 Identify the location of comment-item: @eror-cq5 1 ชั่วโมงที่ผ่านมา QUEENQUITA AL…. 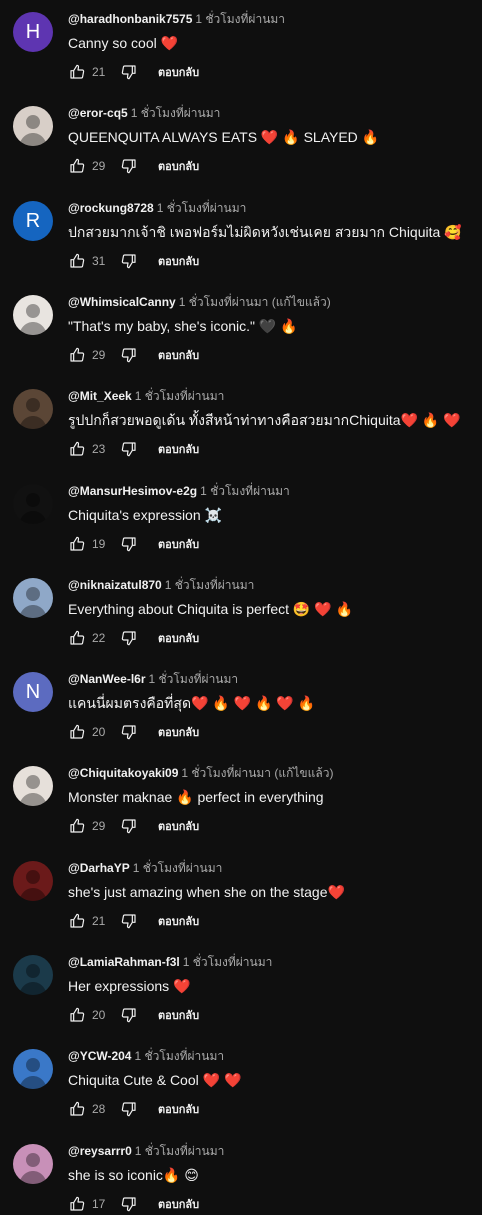
(241, 141).